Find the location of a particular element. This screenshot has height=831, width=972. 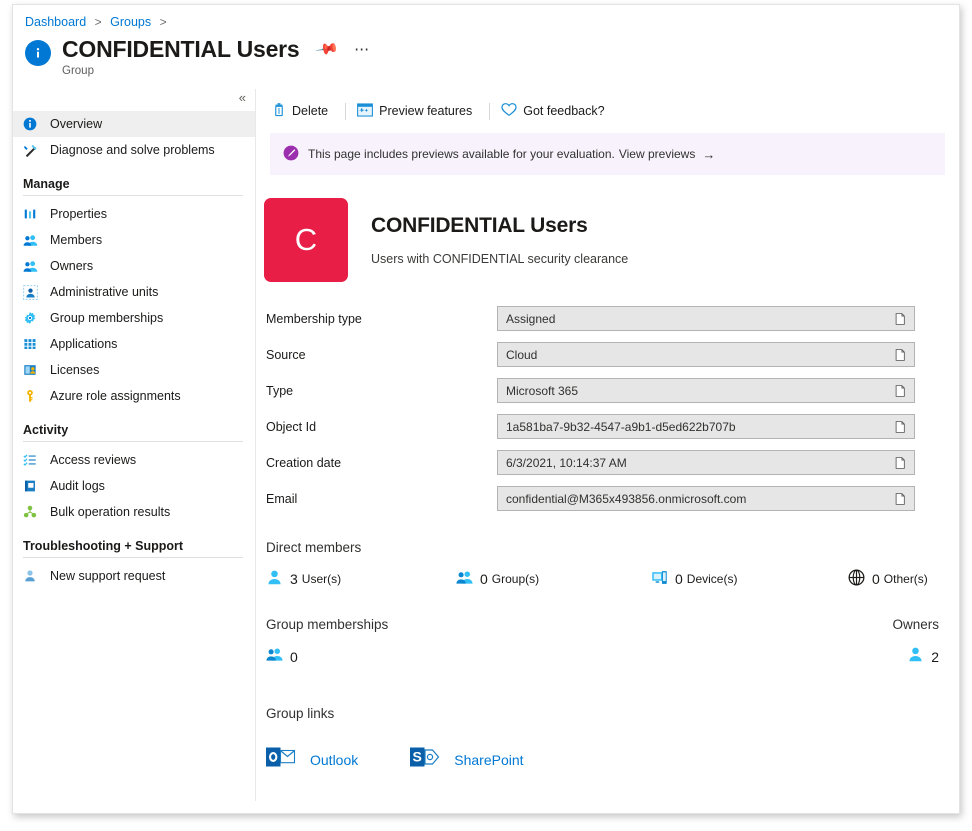

group-link-sharepoint: S SharePoint is located at coordinates (467, 759).